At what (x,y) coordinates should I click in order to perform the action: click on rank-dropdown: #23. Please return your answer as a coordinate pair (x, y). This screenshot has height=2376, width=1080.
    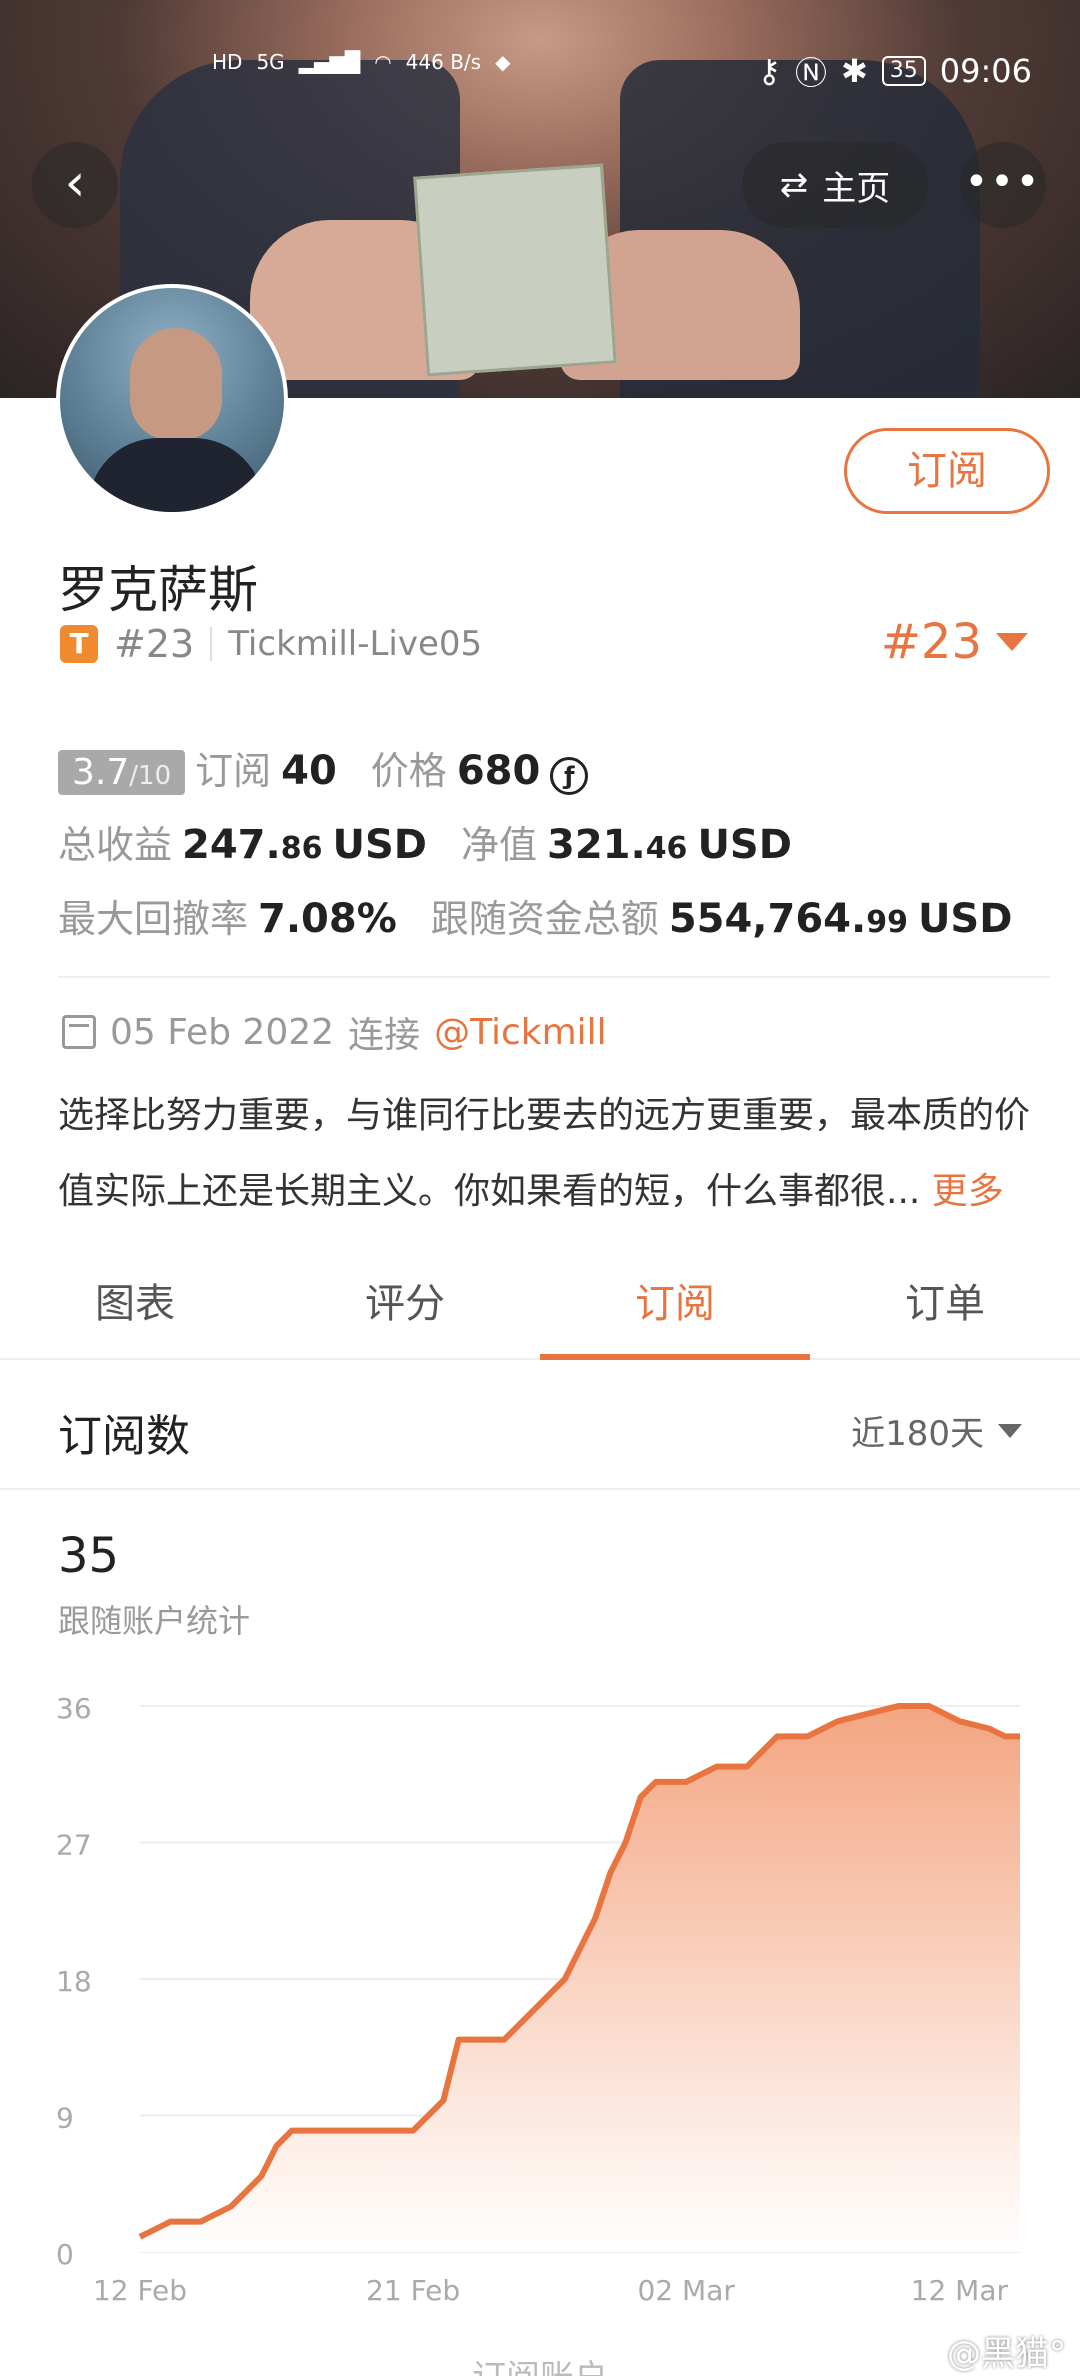
    Looking at the image, I should click on (954, 642).